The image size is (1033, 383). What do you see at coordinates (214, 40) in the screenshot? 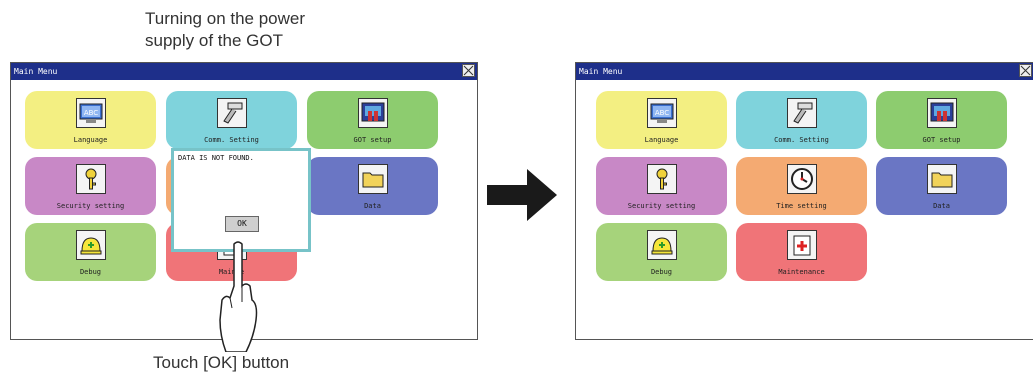
I see `caption-top-line2: supply of the GOT` at bounding box center [214, 40].